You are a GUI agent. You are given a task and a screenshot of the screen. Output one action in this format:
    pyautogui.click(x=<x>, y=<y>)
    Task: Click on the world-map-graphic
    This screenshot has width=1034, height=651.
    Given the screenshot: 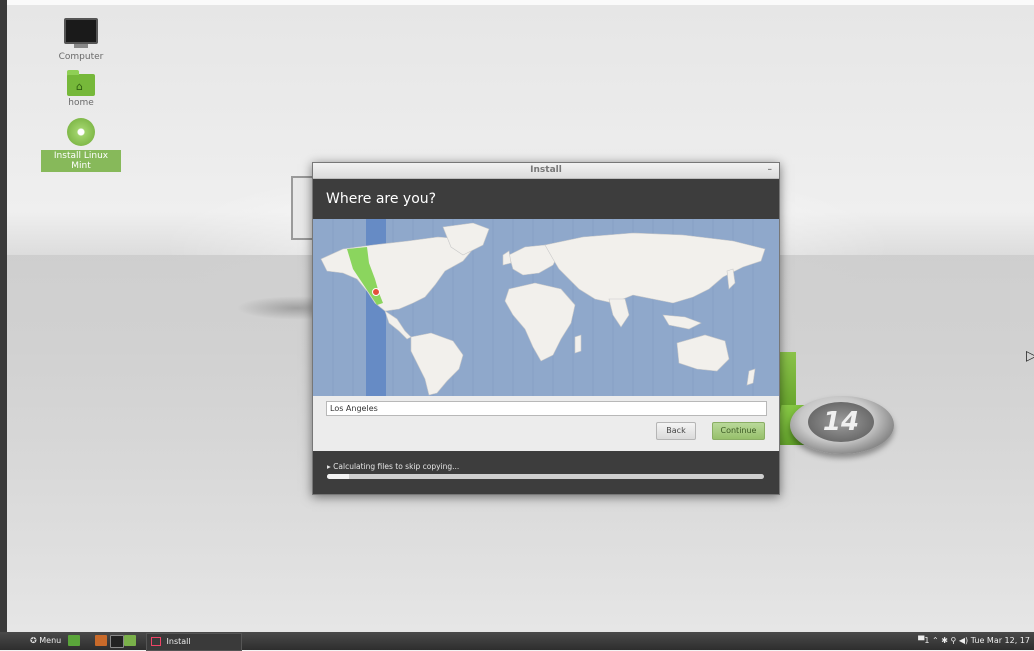 What is the action you would take?
    pyautogui.click(x=543, y=307)
    